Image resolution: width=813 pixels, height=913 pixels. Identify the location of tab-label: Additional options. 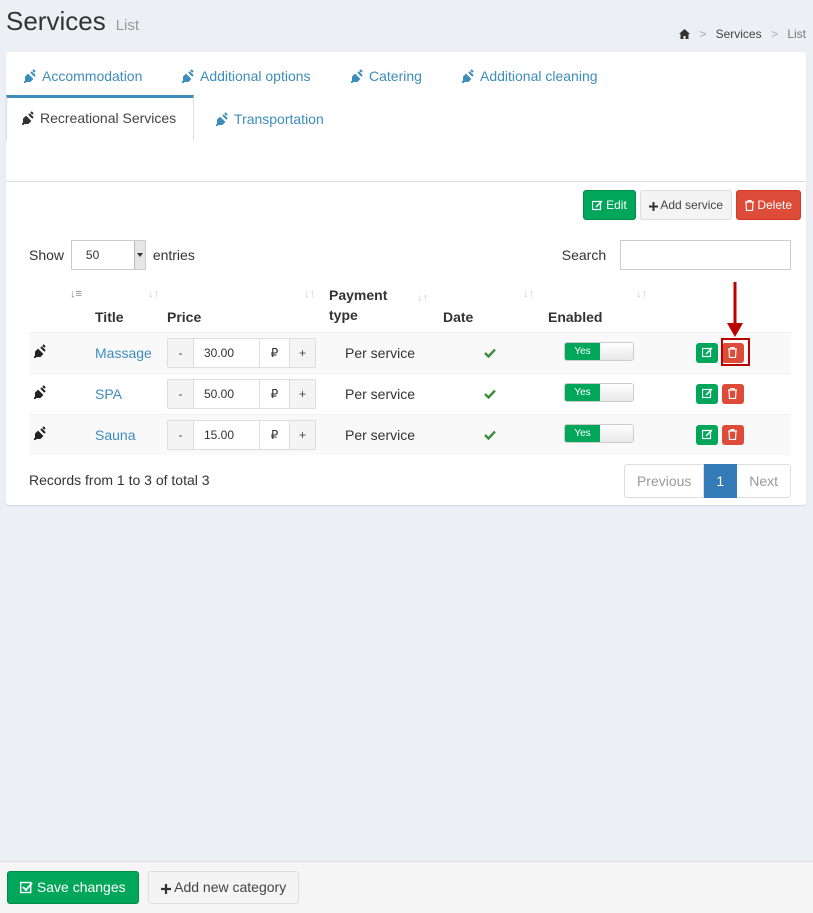
(255, 76).